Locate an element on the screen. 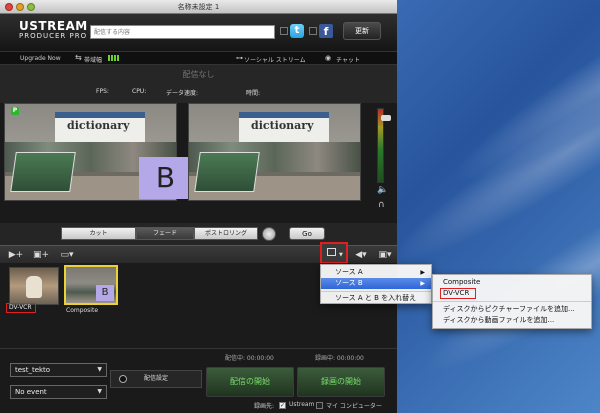 The image size is (600, 413). dv-vcr-highlight is located at coordinates (458, 293).